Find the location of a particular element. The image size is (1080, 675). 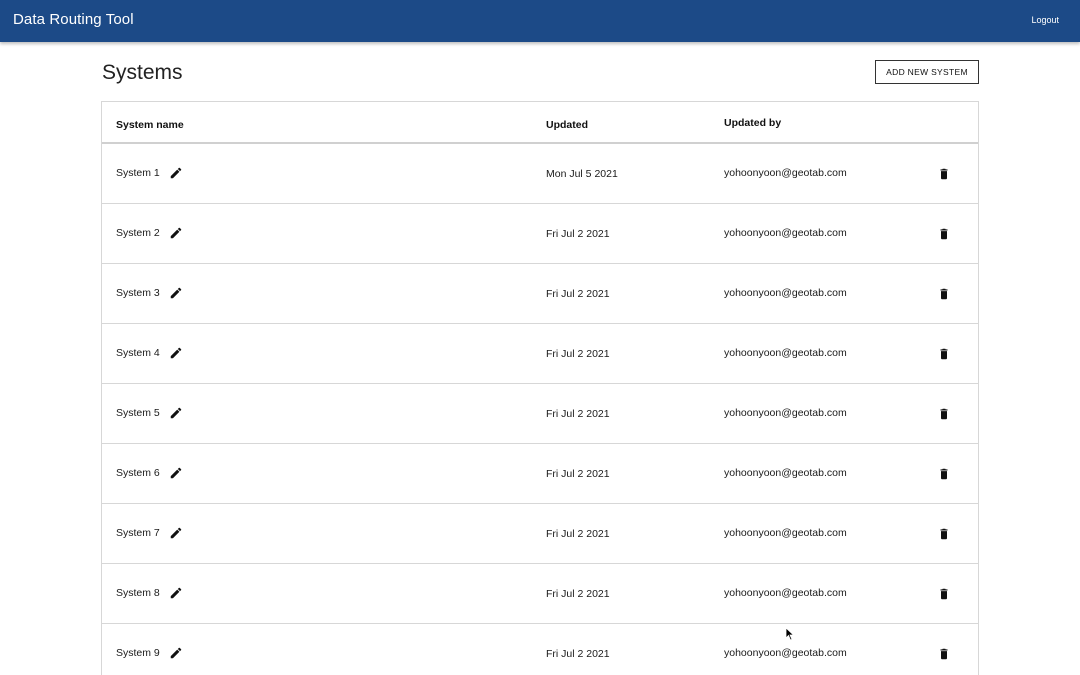

add-new-system-button: ADD NEW SYSTEM is located at coordinates (927, 72).